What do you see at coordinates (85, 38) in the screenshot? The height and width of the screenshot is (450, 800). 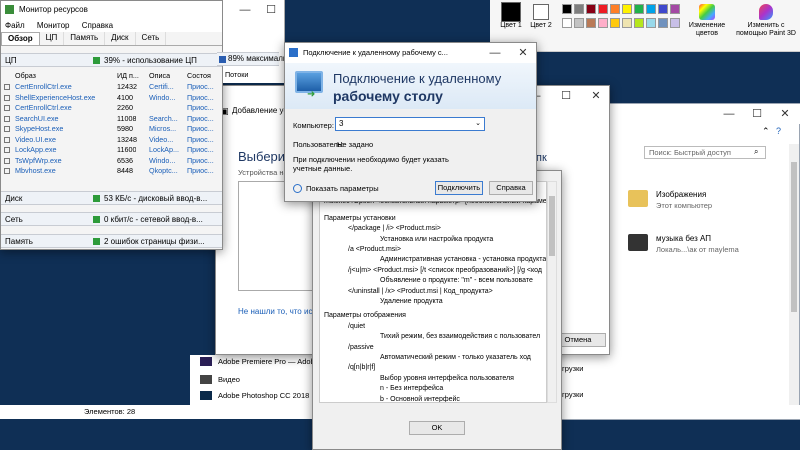 I see `tab-memory: Память` at bounding box center [85, 38].